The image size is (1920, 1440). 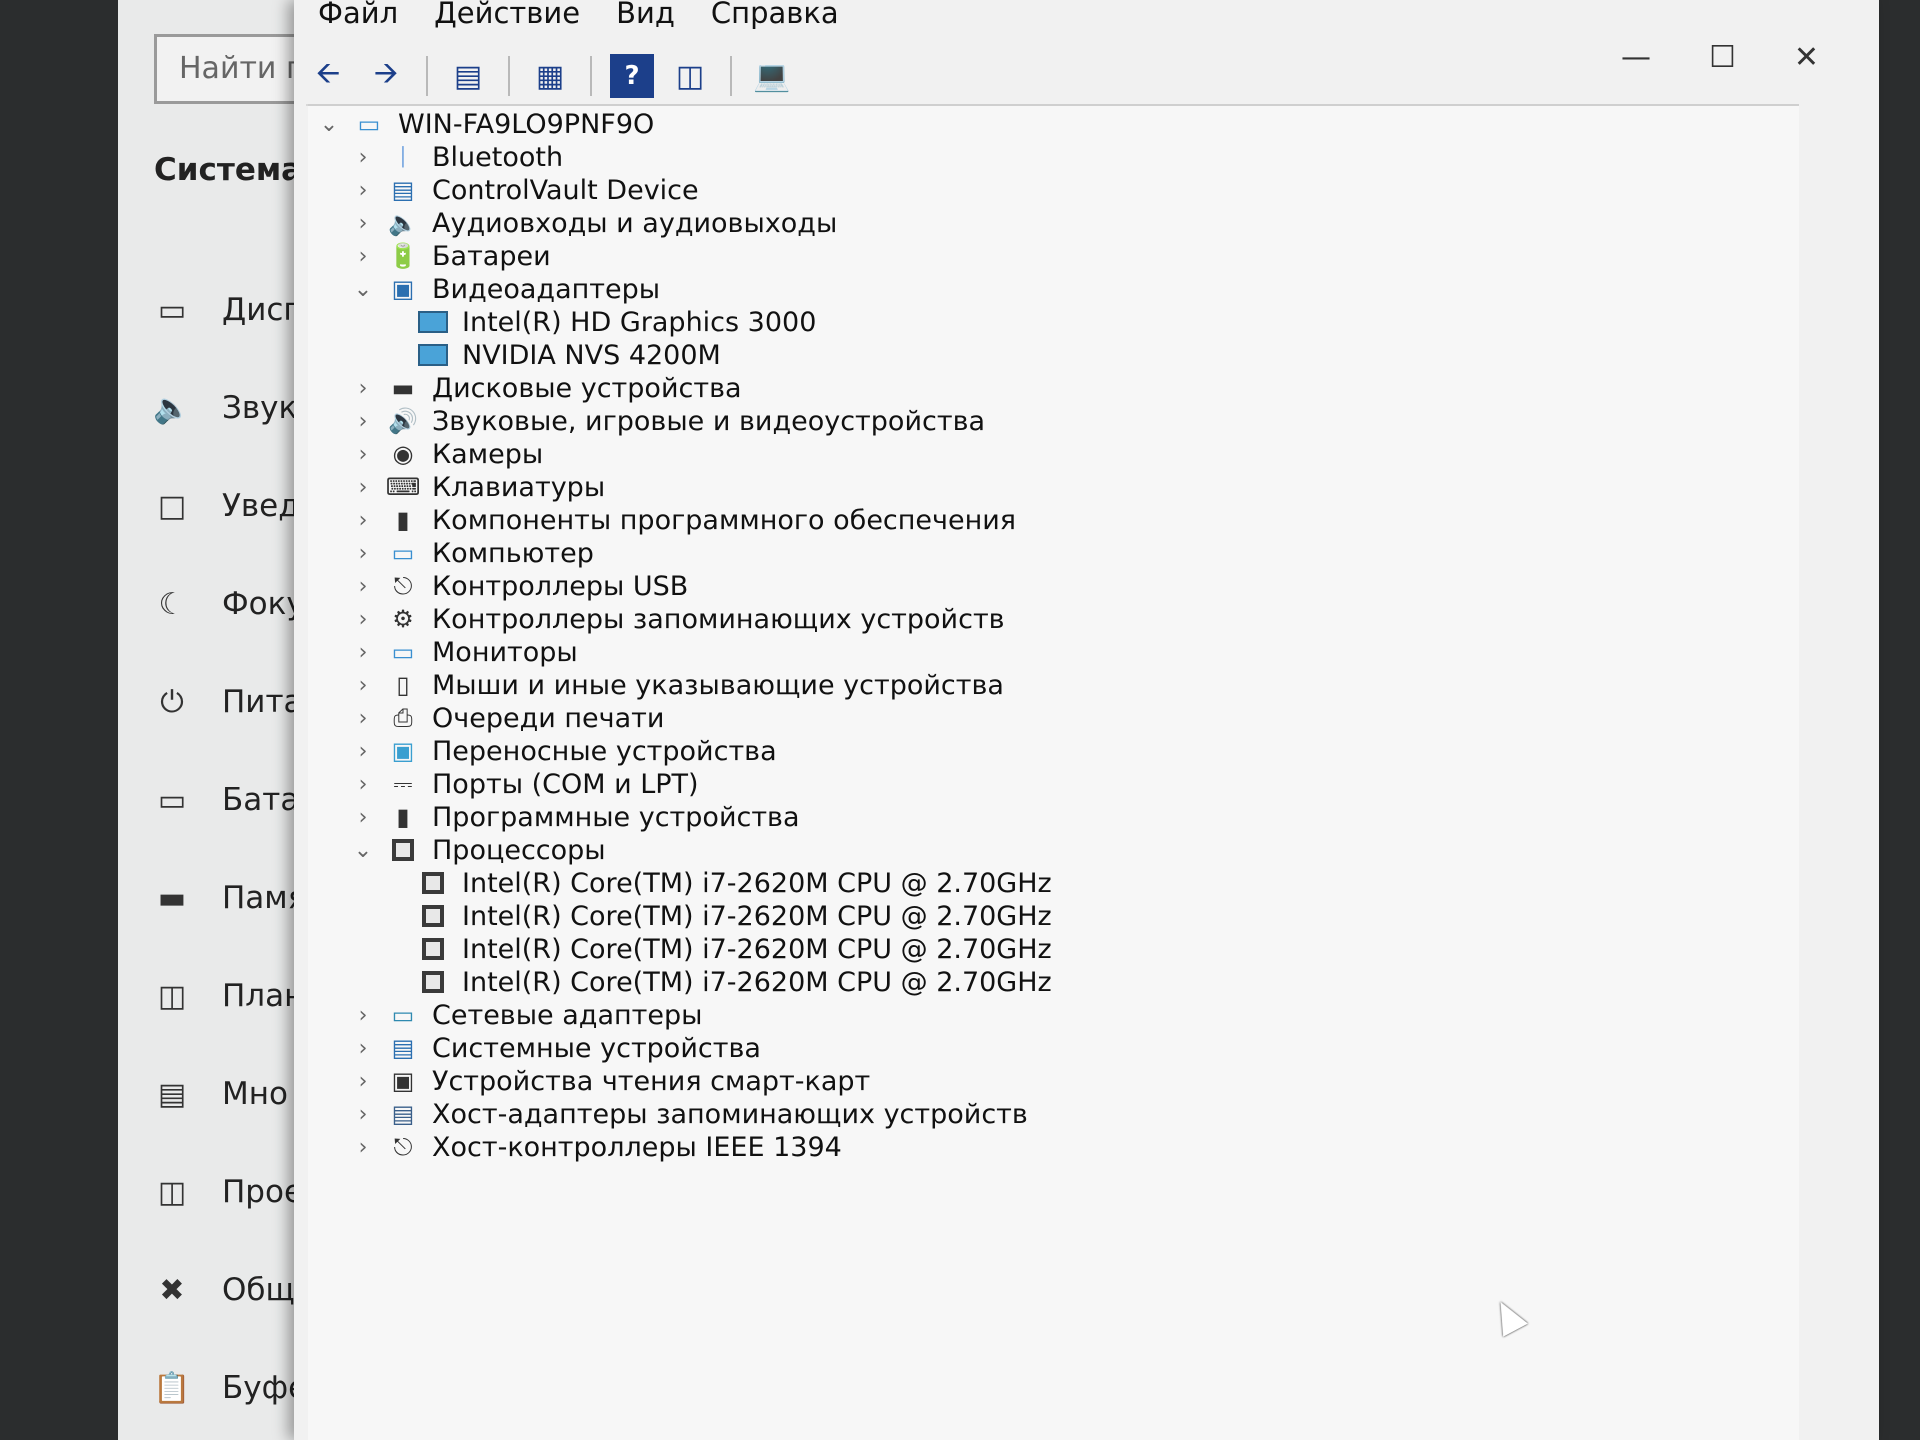 What do you see at coordinates (775, 15) in the screenshot?
I see `menu-help: Справка` at bounding box center [775, 15].